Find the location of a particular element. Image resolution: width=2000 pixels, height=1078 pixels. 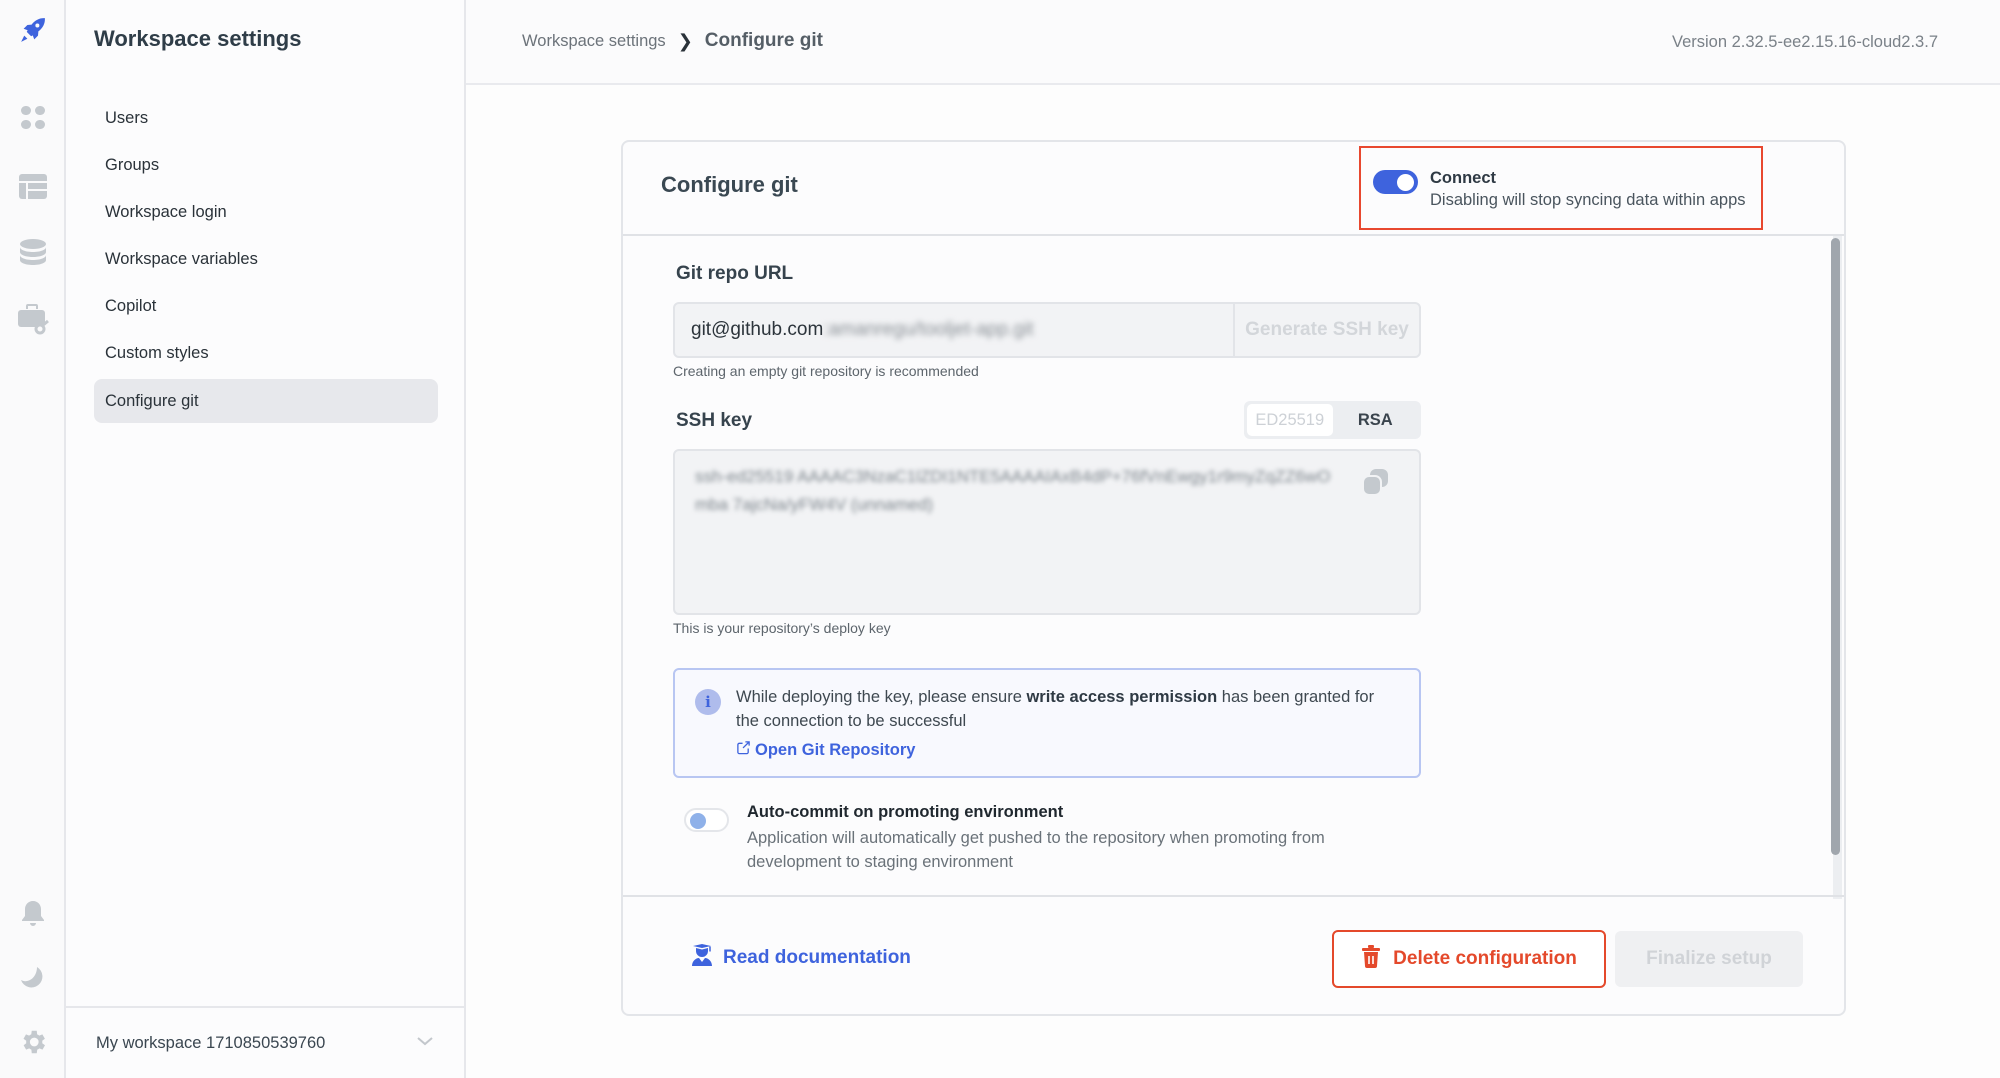

workspace-selector: My workspace 1710850539760 is located at coordinates (265, 1042).